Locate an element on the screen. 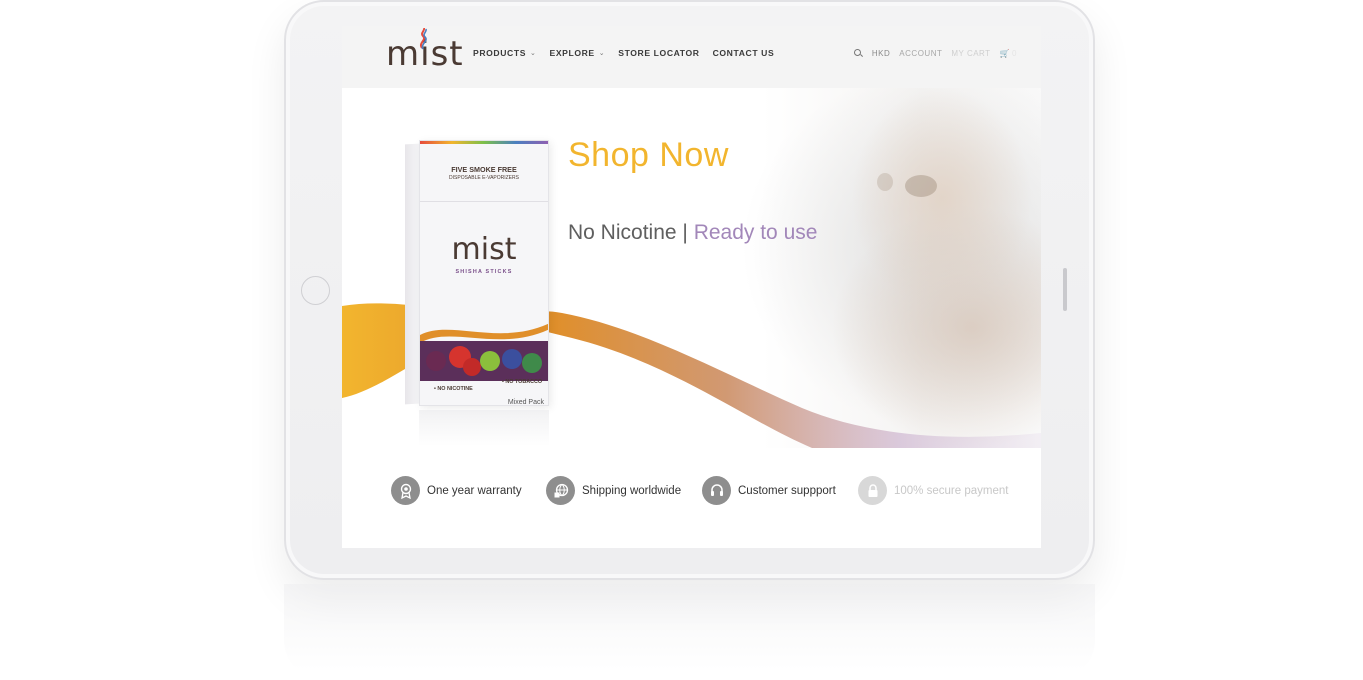  pack-variant: Mixed Pack is located at coordinates (525, 402).